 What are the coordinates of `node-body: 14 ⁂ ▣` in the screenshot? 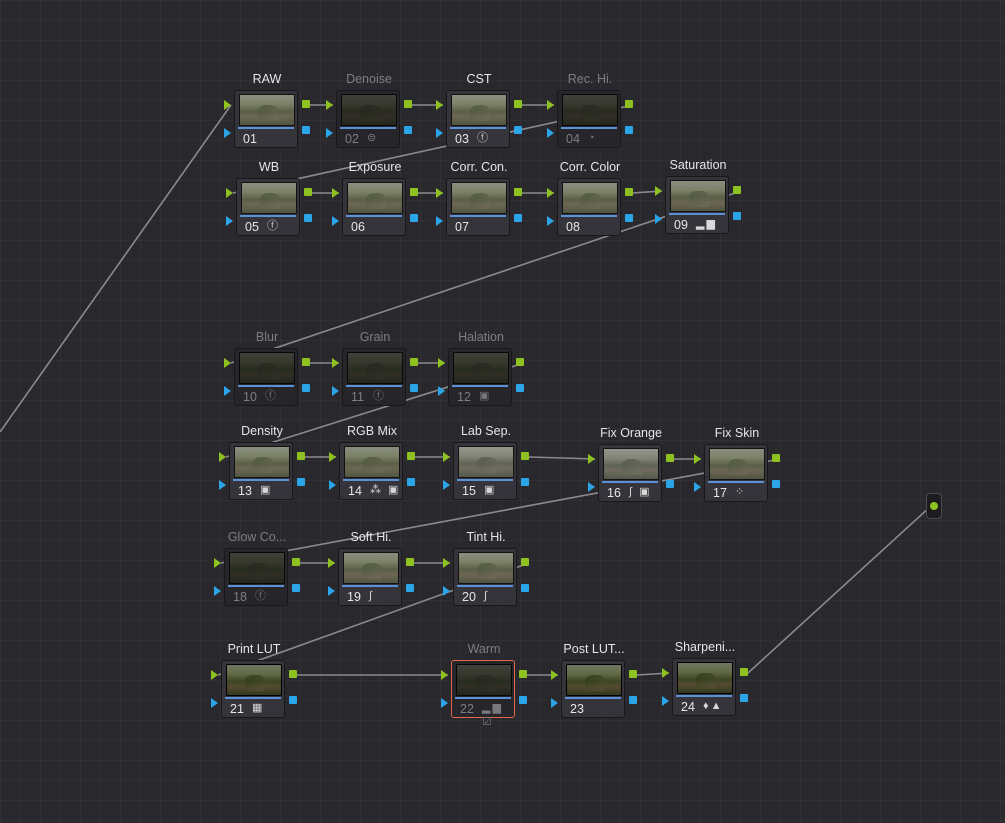 It's located at (371, 471).